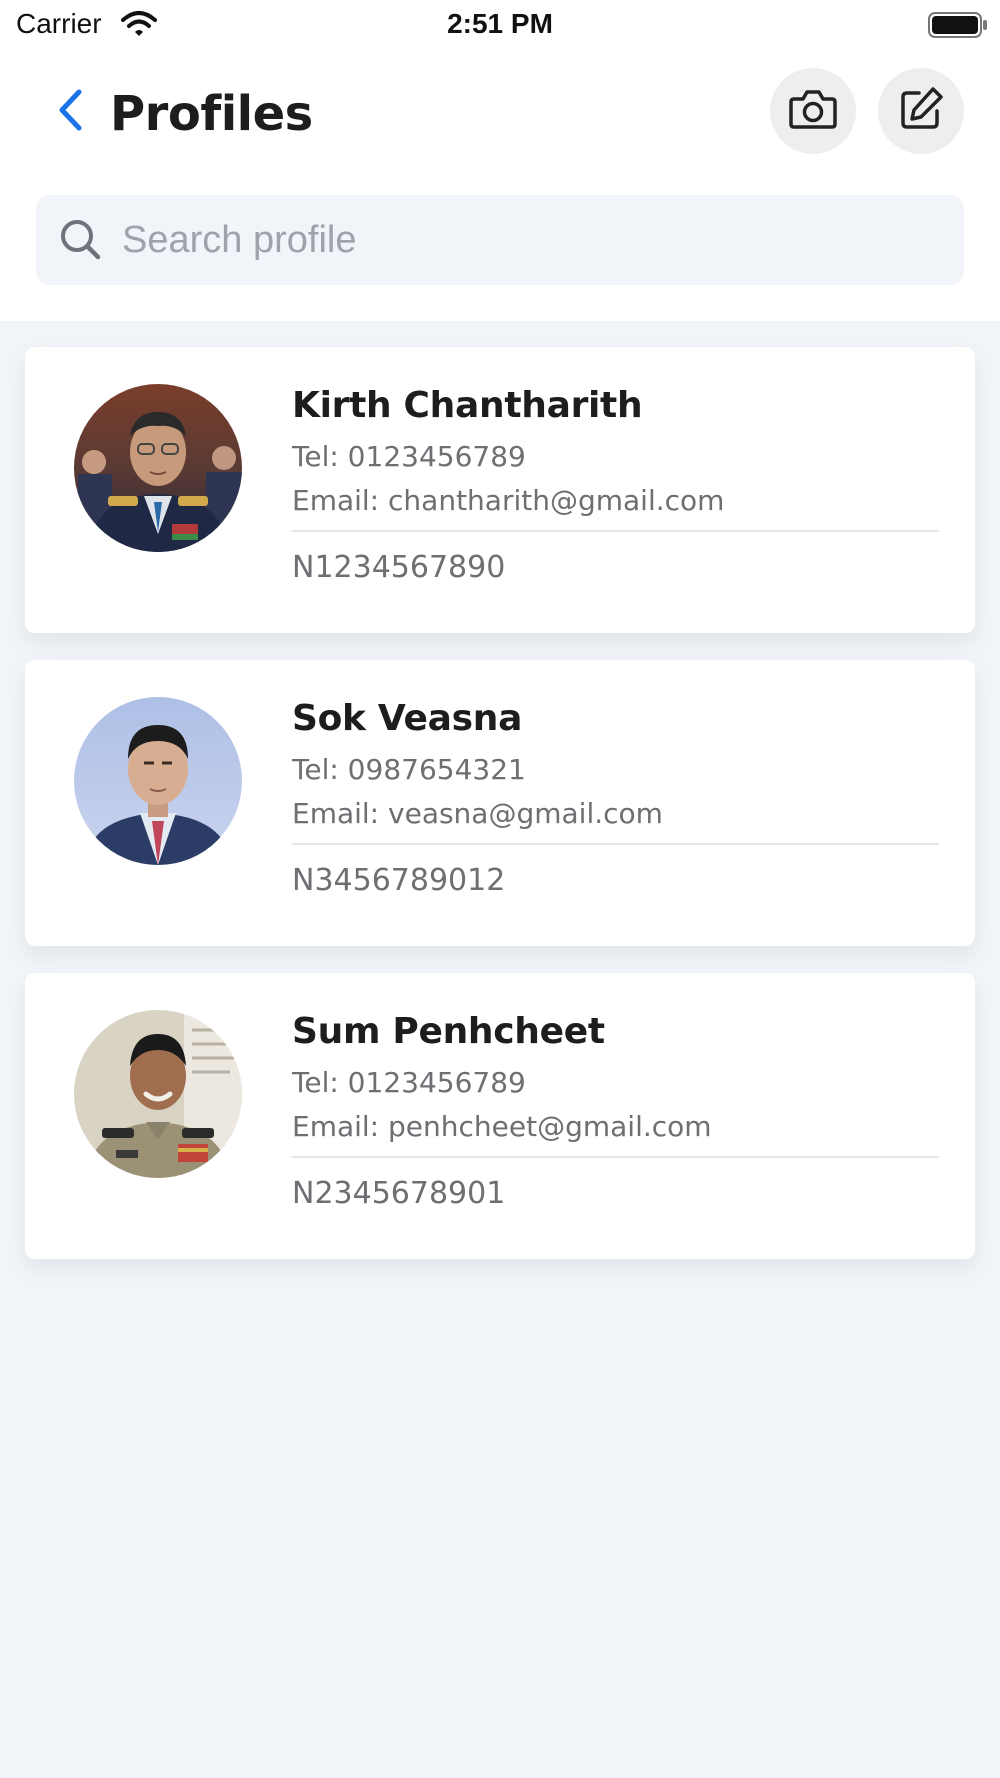 This screenshot has width=1000, height=1778. What do you see at coordinates (399, 1193) in the screenshot?
I see `profile-id-number: N2345678901` at bounding box center [399, 1193].